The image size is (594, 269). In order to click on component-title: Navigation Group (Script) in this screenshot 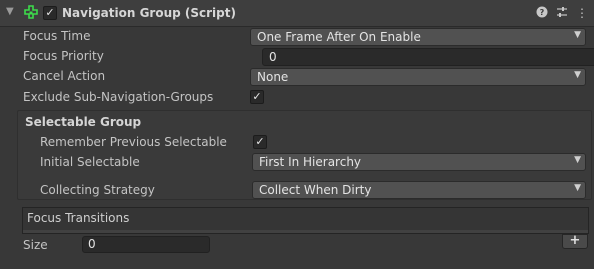, I will do `click(149, 13)`.